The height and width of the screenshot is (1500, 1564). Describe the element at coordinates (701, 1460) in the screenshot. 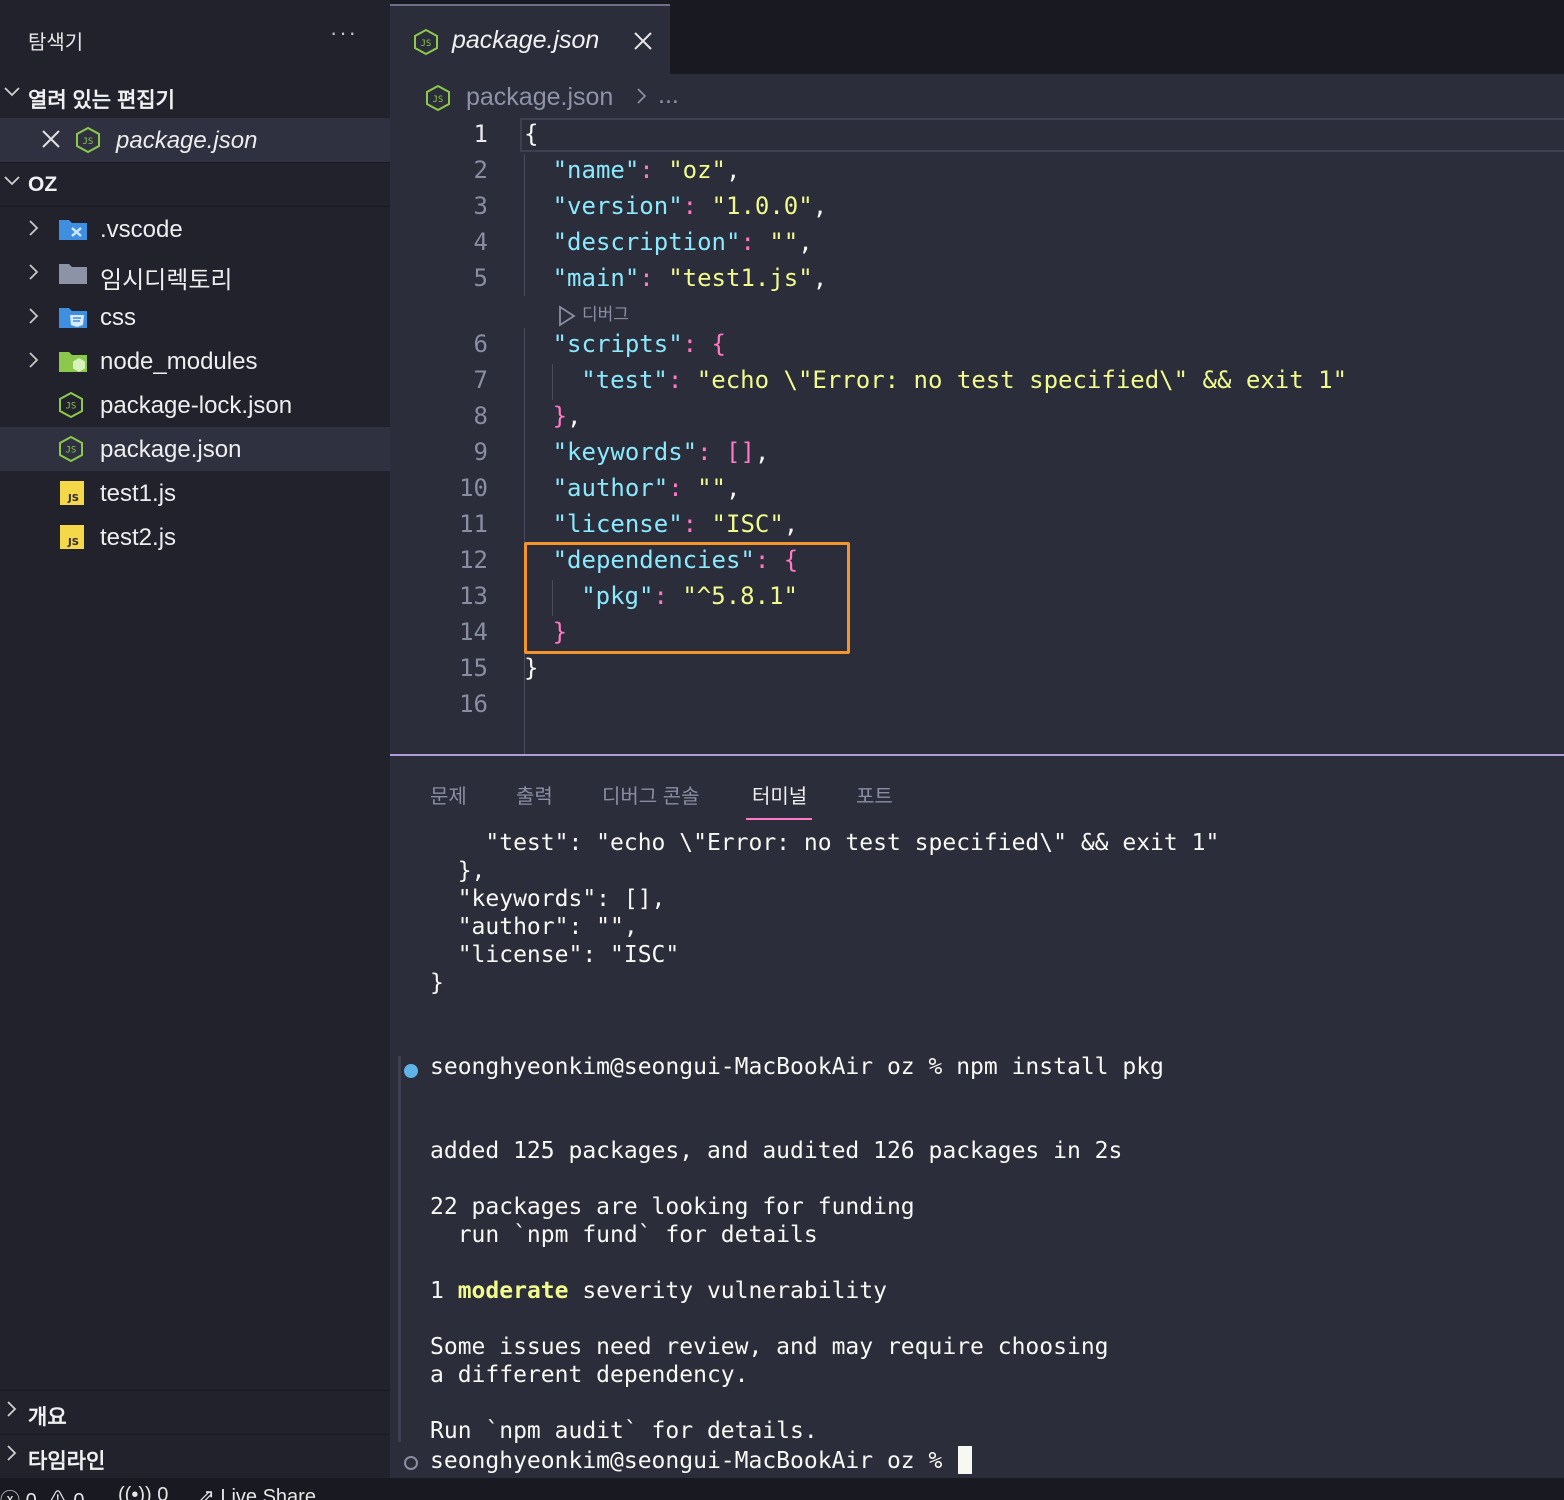

I see `terminal-prompt-line: seonghyeonkim@seongui-MacBookAir oz %` at that location.